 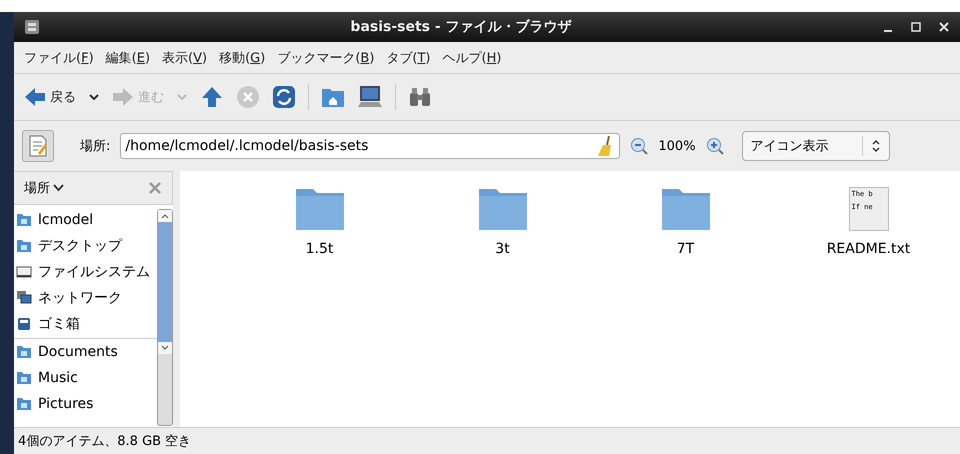 I want to click on sidebar-item: Pictures, so click(x=85, y=404).